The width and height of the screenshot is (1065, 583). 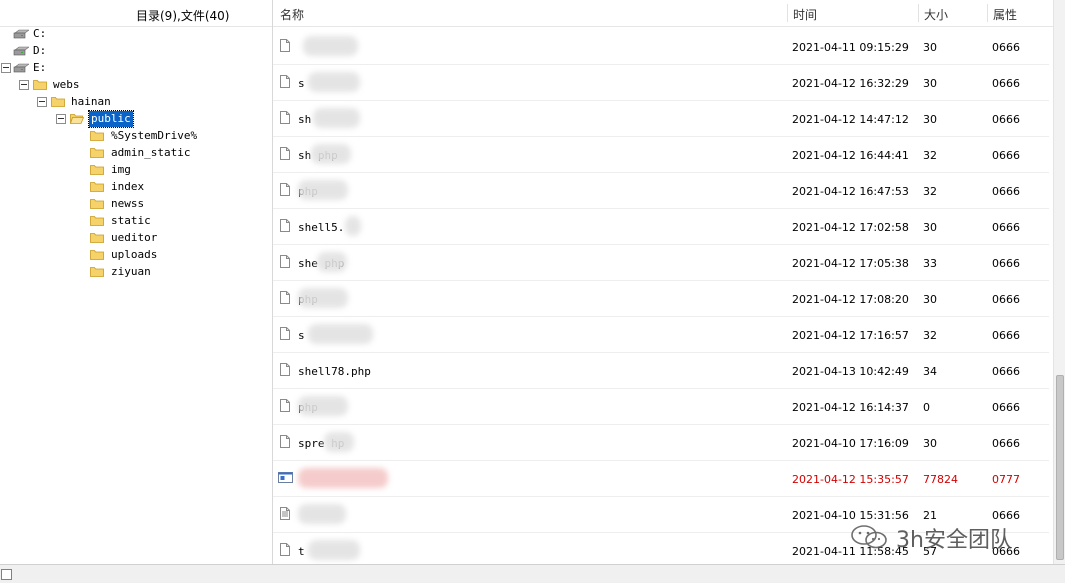 What do you see at coordinates (532, 573) in the screenshot?
I see `status-bar` at bounding box center [532, 573].